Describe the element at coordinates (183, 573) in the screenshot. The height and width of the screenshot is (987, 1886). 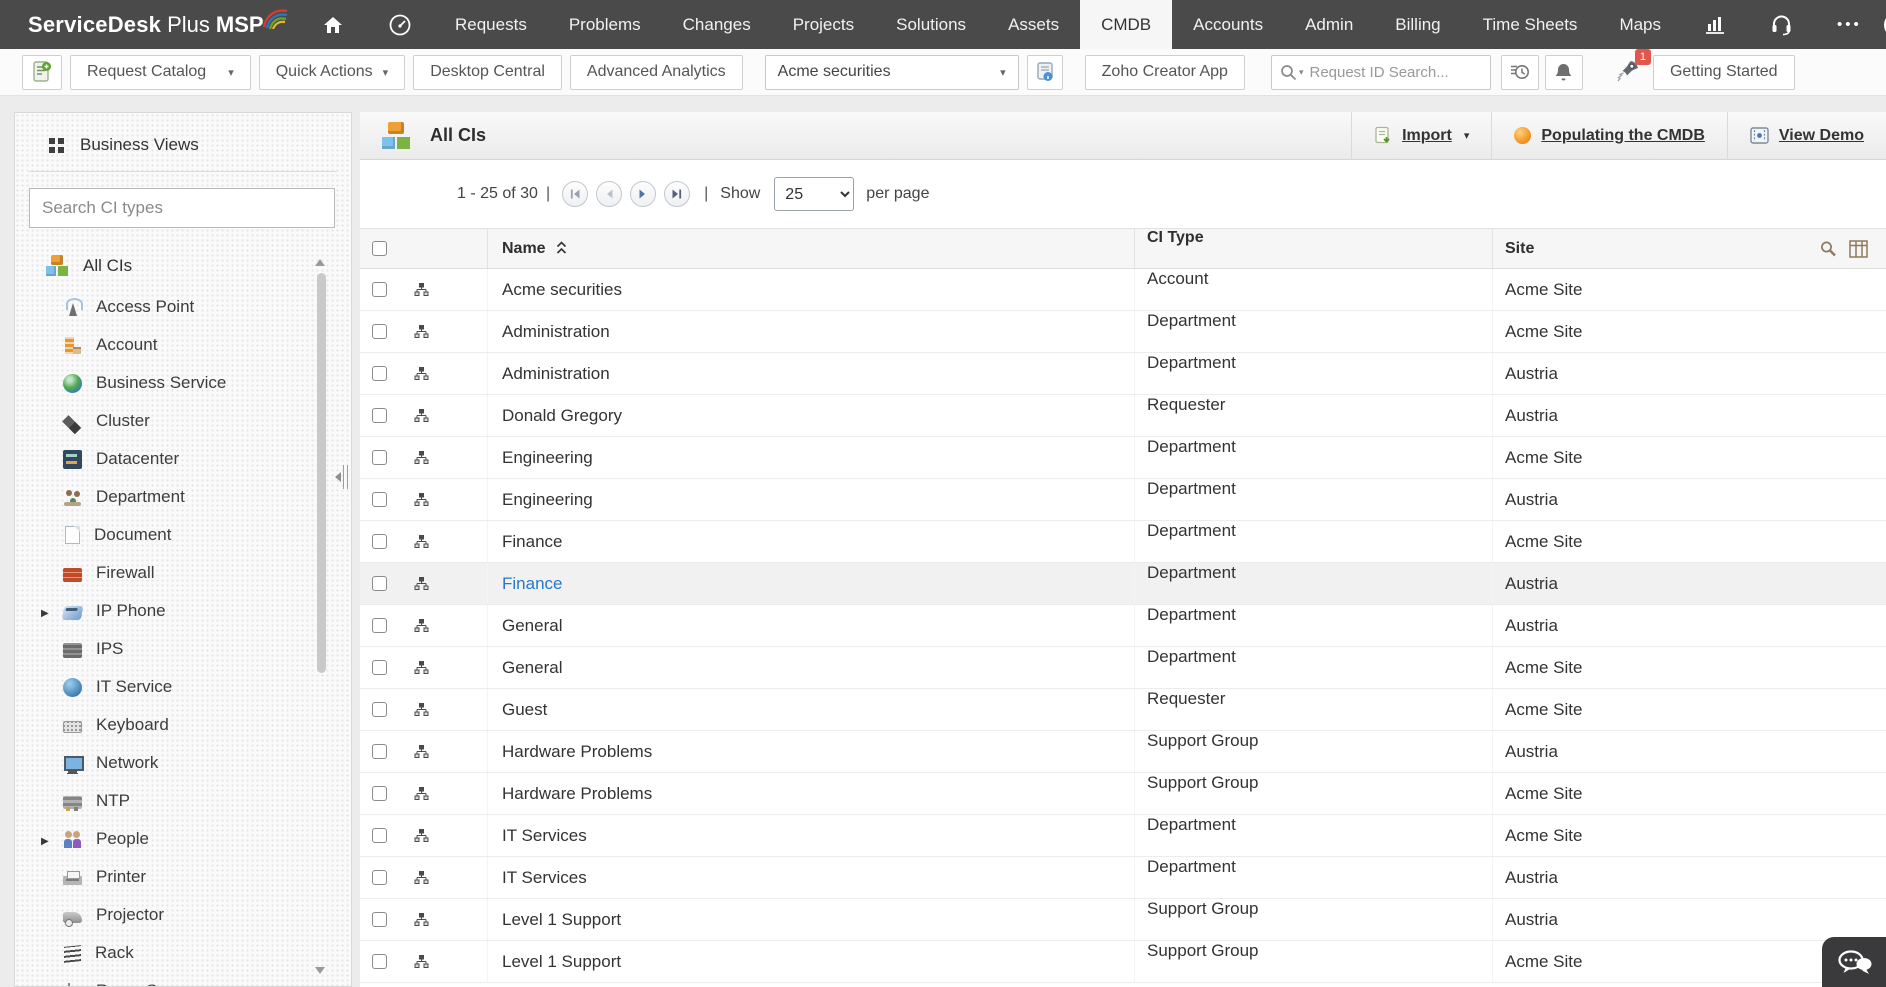
I see `sidebar-item-firewall: Firewall` at that location.